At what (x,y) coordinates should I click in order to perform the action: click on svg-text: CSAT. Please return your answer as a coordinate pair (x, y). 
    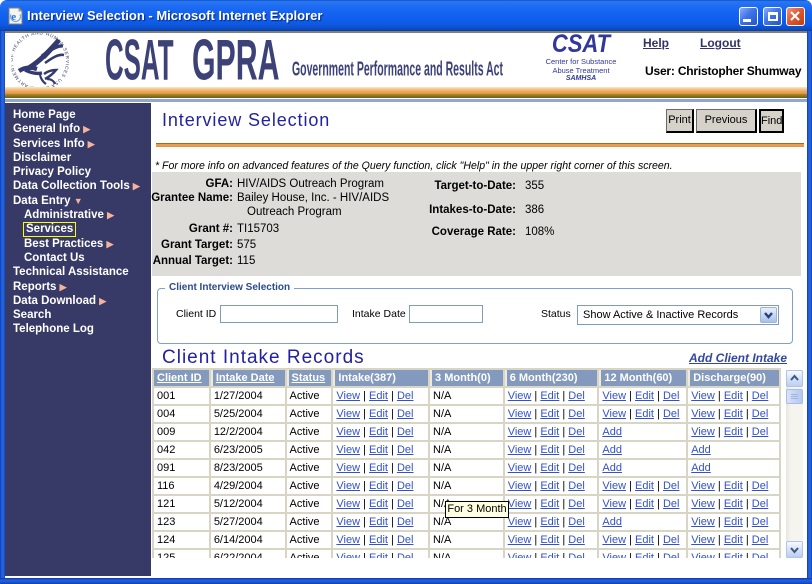
    Looking at the image, I should click on (139, 60).